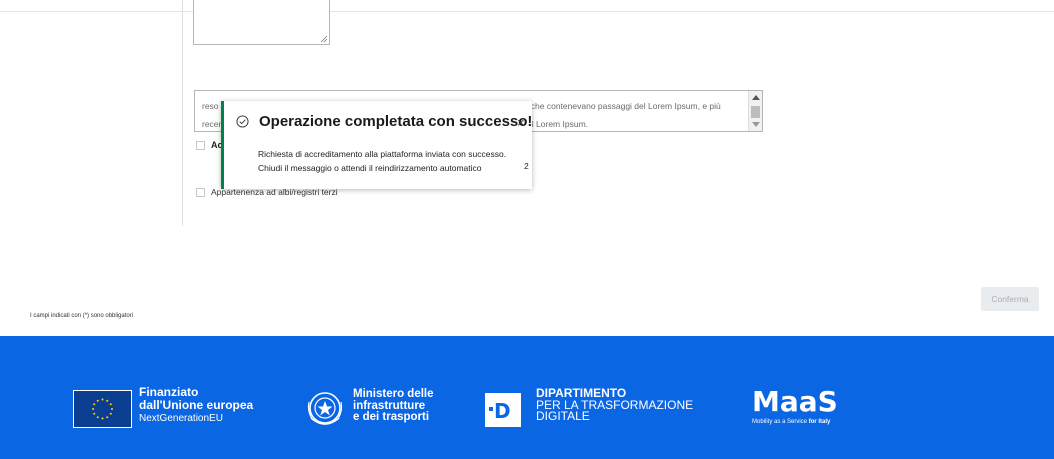 Image resolution: width=1054 pixels, height=459 pixels. I want to click on maas-logo: MaaS Mobility as a Service for Italy, so click(806, 409).